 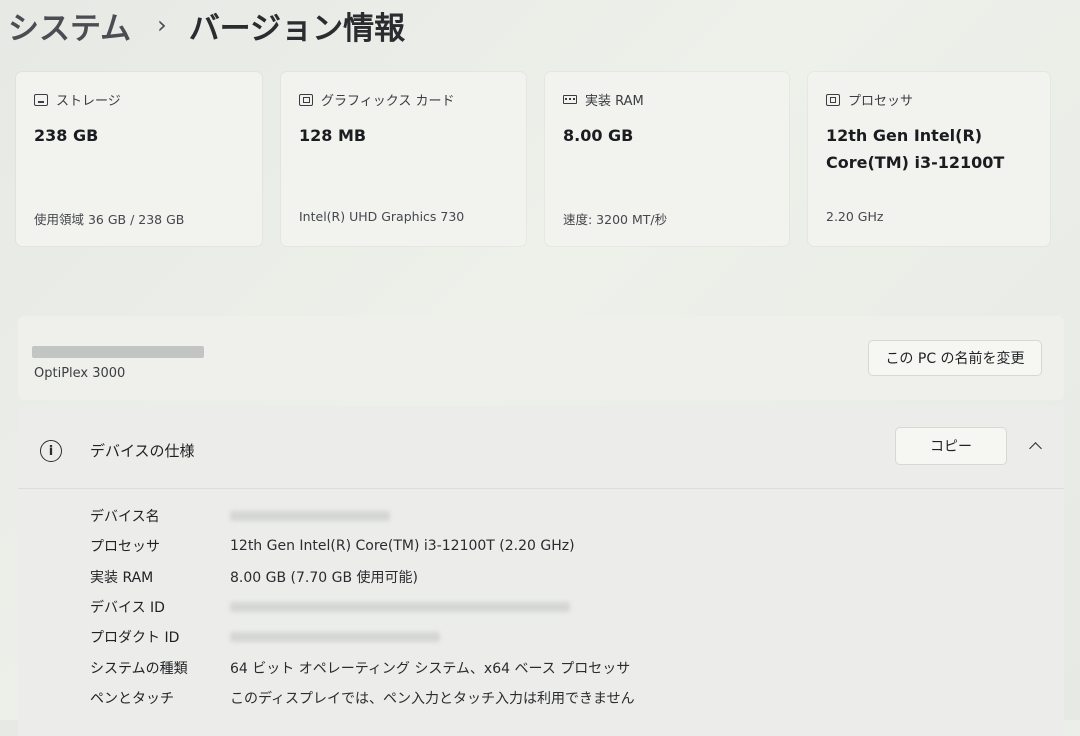 What do you see at coordinates (125, 517) in the screenshot?
I see `spec-label: デバイス名` at bounding box center [125, 517].